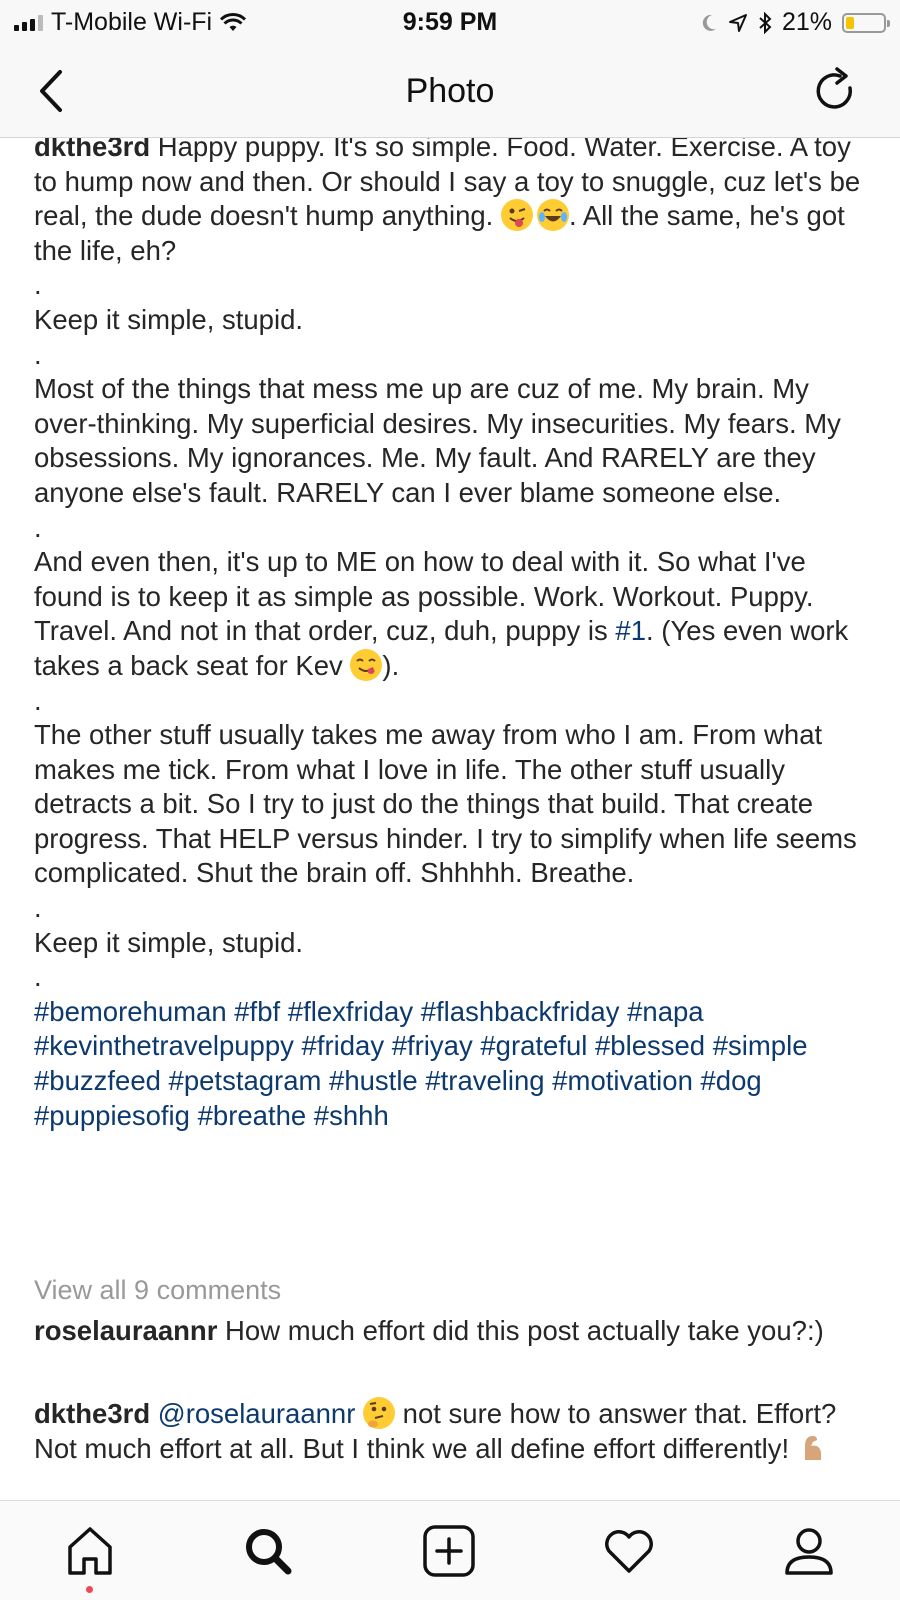 This screenshot has height=1600, width=900. What do you see at coordinates (157, 1290) in the screenshot?
I see `view-all-comments-link: View all 9 comments` at bounding box center [157, 1290].